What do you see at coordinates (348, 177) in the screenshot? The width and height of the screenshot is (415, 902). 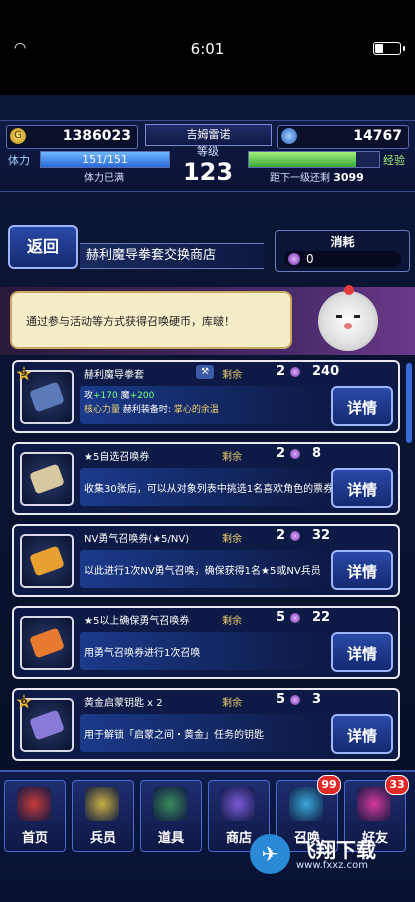 I see `exp-remaining: 3099` at bounding box center [348, 177].